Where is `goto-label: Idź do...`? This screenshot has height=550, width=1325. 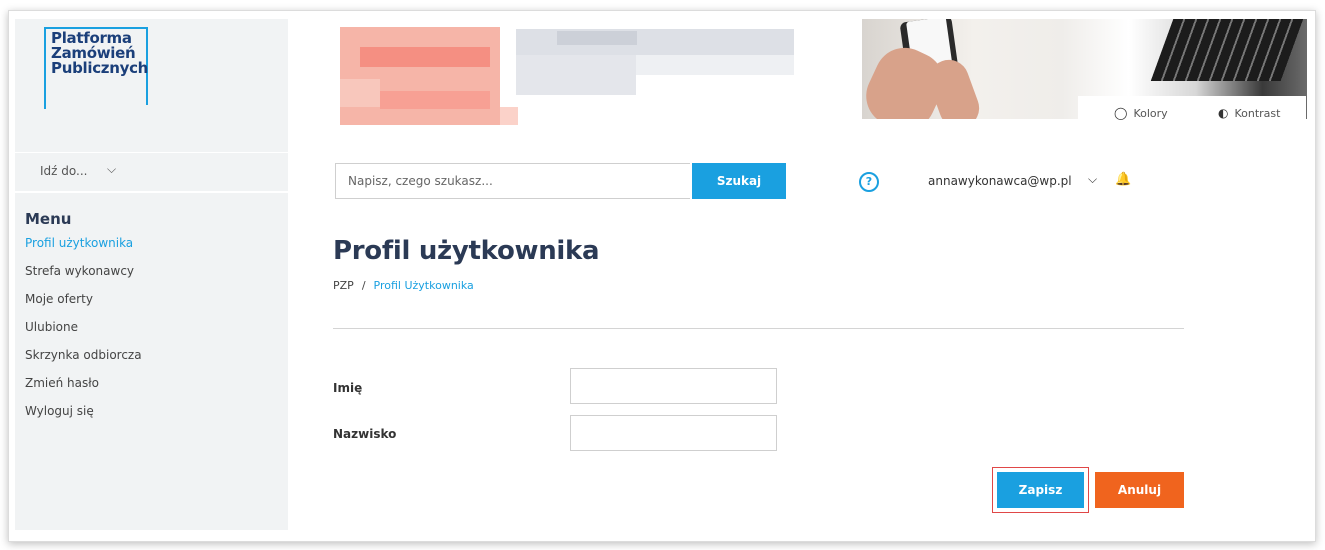 goto-label: Idź do... is located at coordinates (64, 171).